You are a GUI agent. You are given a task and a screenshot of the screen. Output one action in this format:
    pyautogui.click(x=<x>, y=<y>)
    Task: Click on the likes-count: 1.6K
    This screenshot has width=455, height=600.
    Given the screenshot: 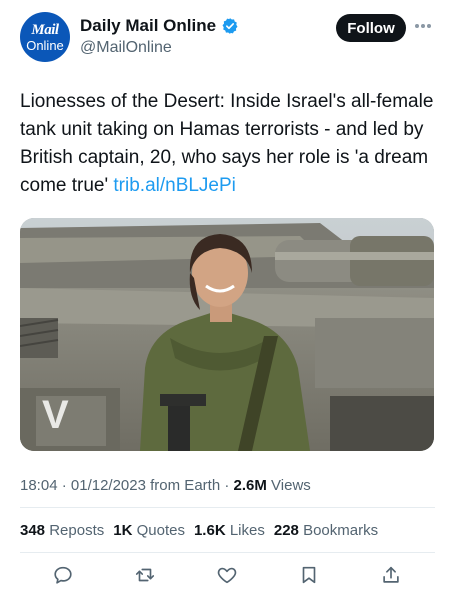 What is the action you would take?
    pyautogui.click(x=209, y=530)
    